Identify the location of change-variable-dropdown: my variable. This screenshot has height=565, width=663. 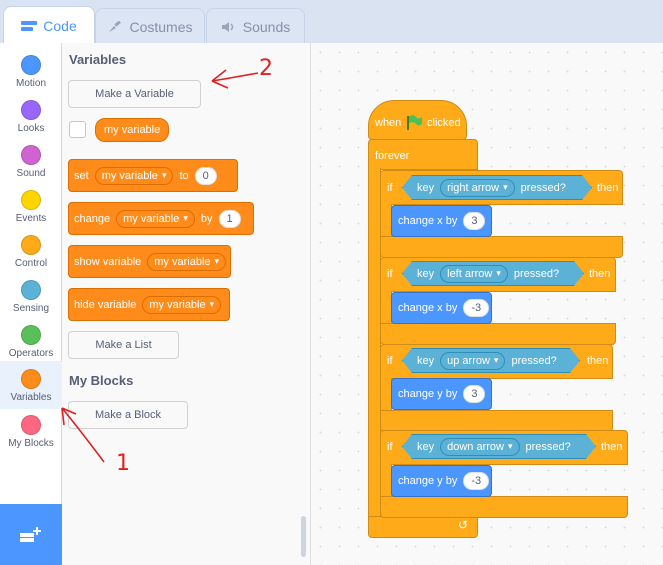
(155, 218).